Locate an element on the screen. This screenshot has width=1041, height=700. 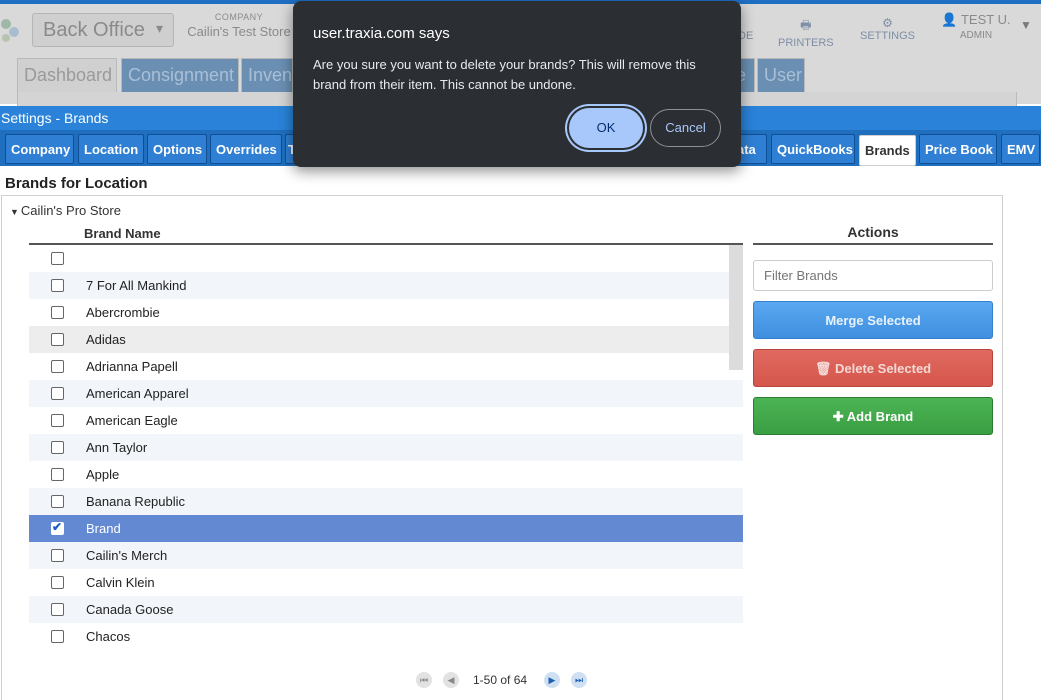
tab-user: User is located at coordinates (781, 75).